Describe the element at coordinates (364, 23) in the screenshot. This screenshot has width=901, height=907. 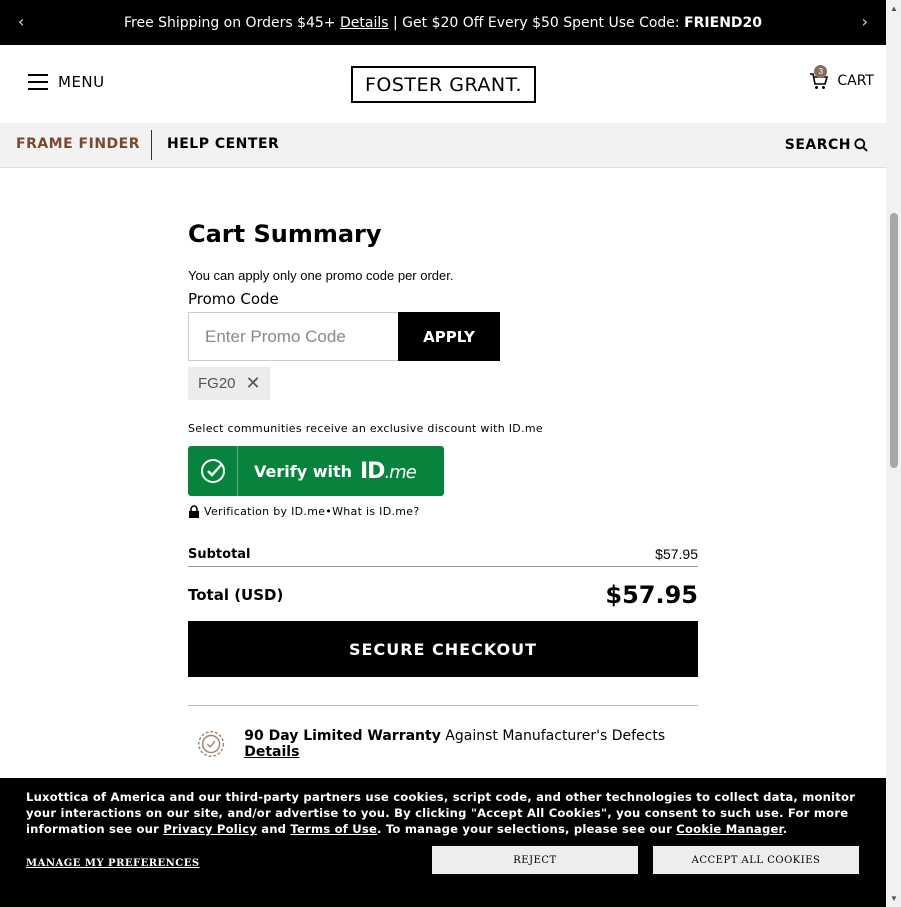
I see `promo-details-link: Details` at that location.